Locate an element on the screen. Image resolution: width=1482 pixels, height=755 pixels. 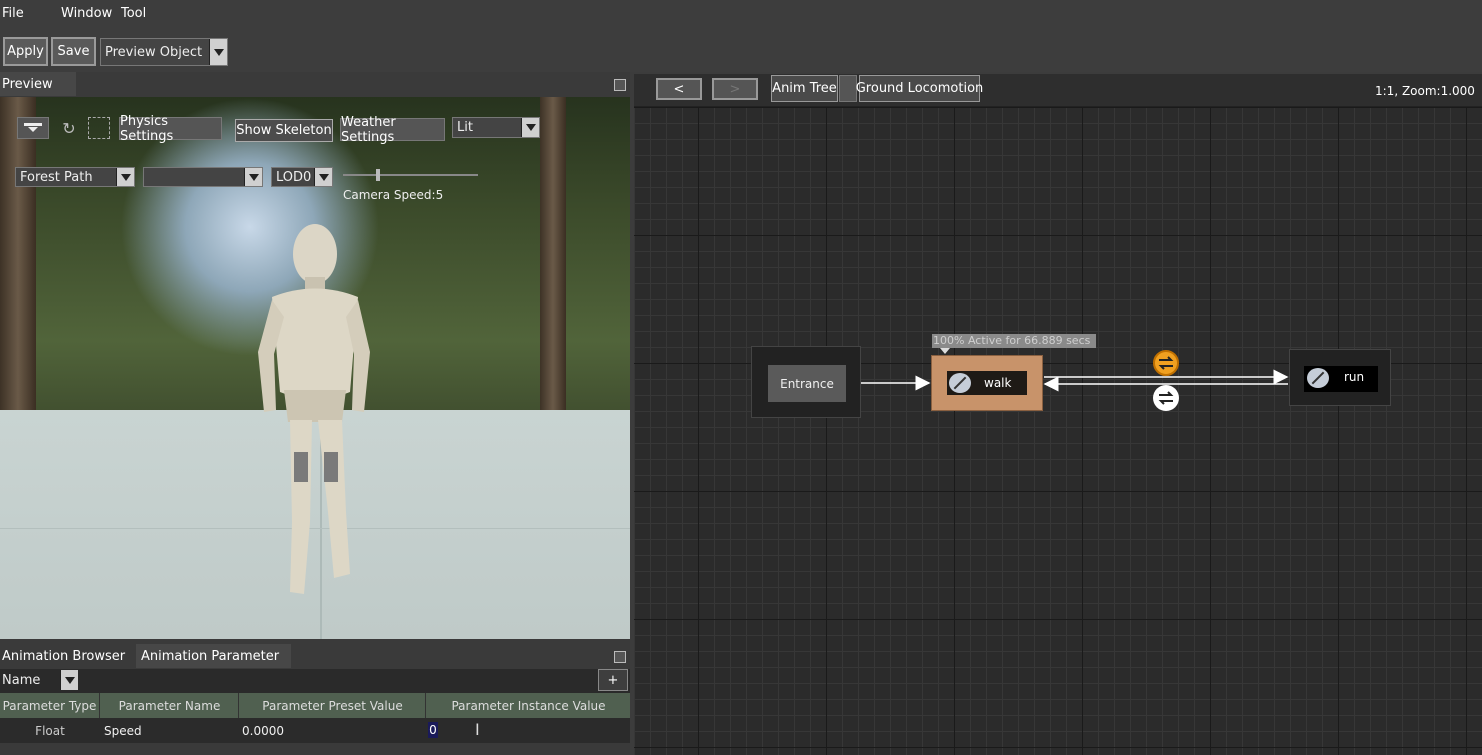
forward-button: > is located at coordinates (735, 89).